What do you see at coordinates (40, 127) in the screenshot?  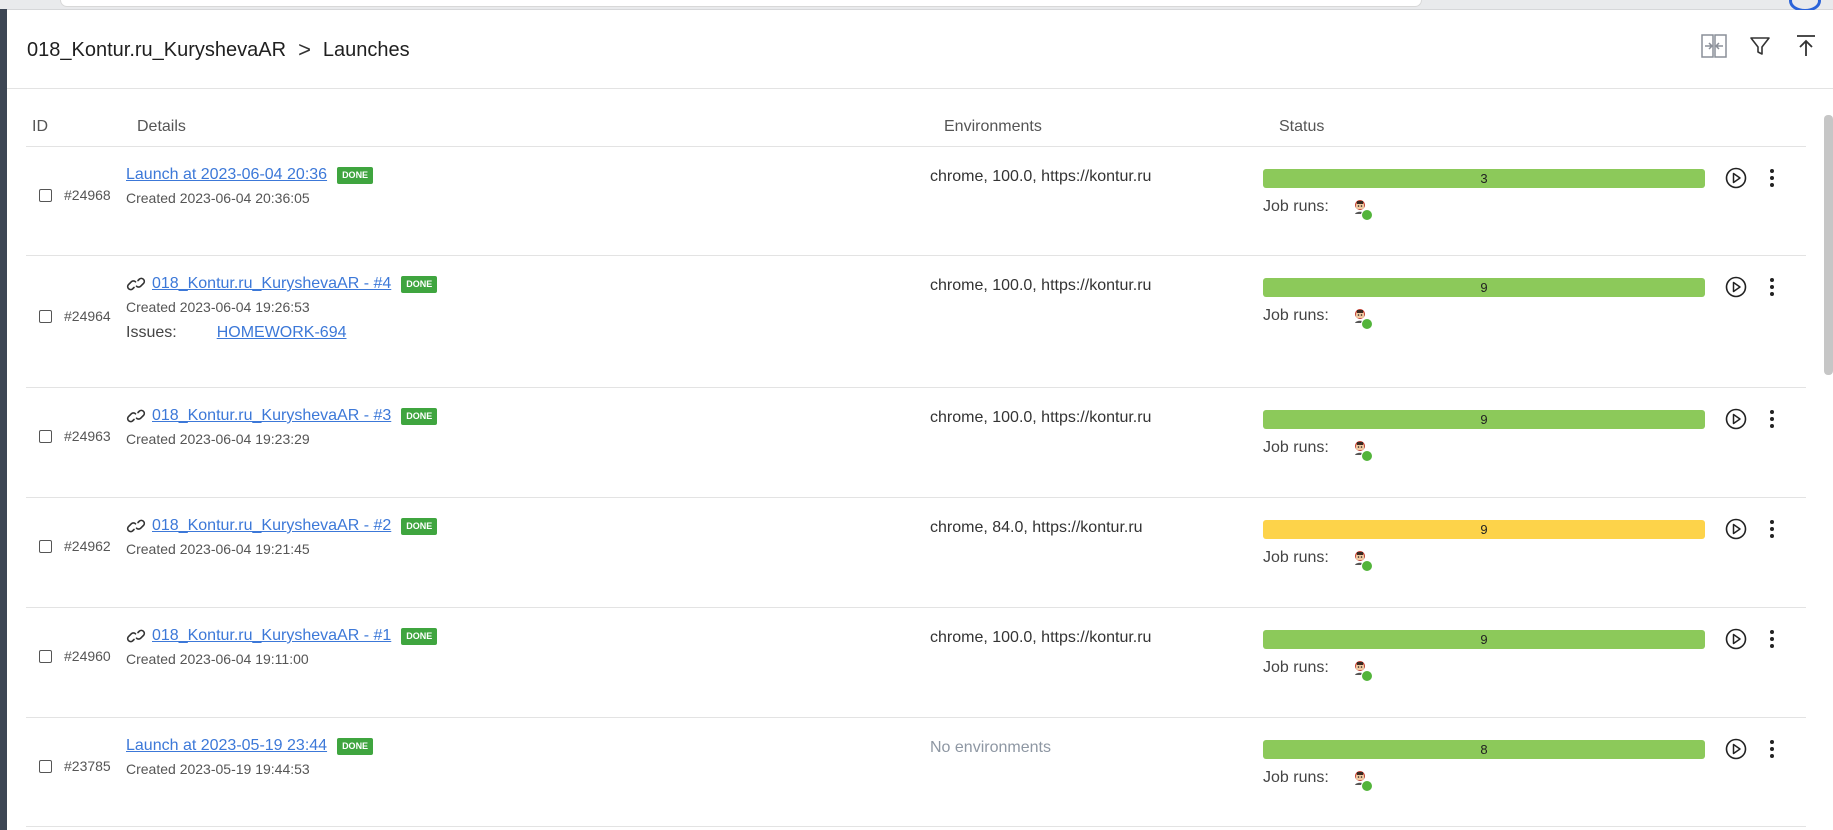 I see `column-id: ID` at bounding box center [40, 127].